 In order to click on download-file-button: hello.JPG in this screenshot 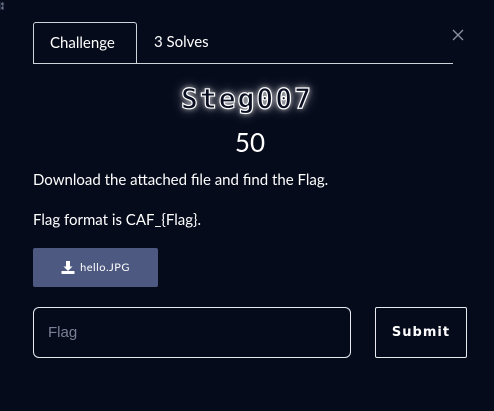, I will do `click(95, 267)`.